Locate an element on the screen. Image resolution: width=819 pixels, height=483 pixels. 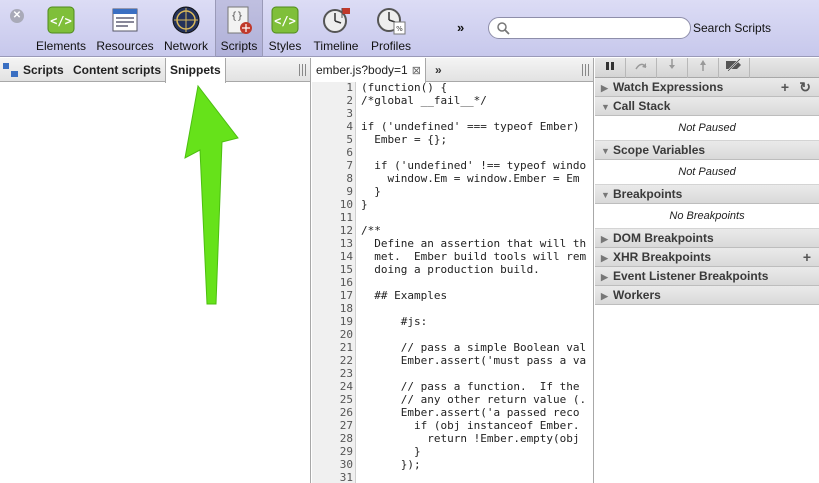
sidebar-section-event-listener-breakpoints: ▶ Event Listener Breakpoints is located at coordinates (707, 276).